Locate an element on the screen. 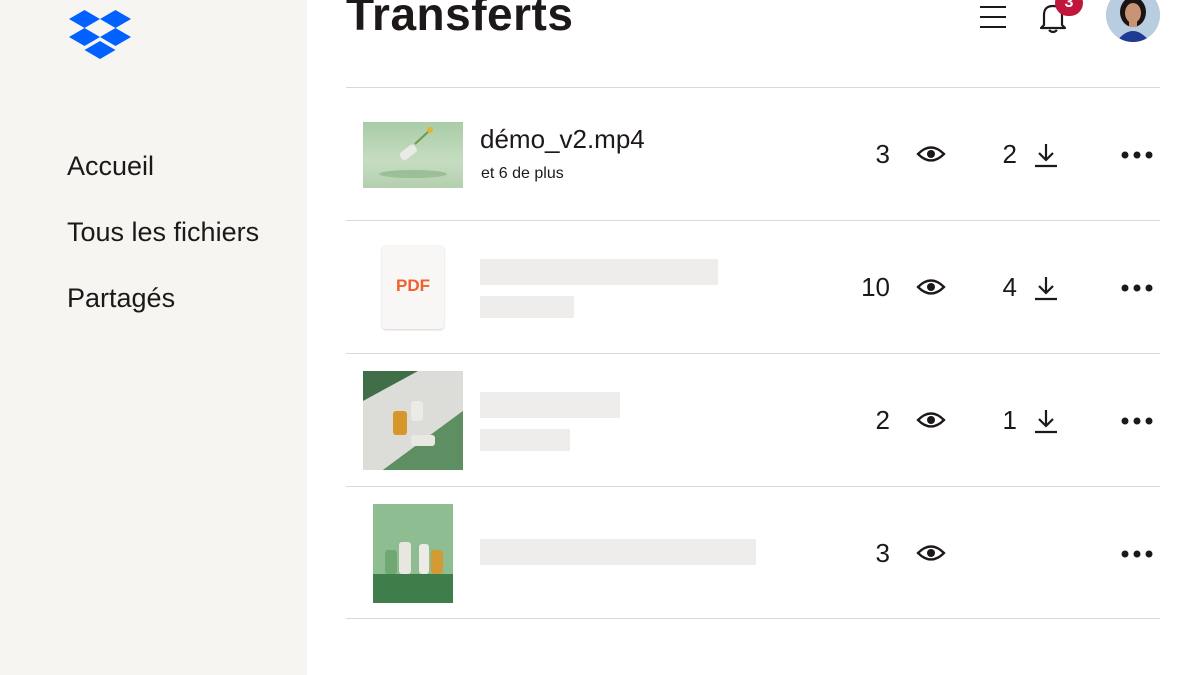  table-row: 3 is located at coordinates (753, 552).